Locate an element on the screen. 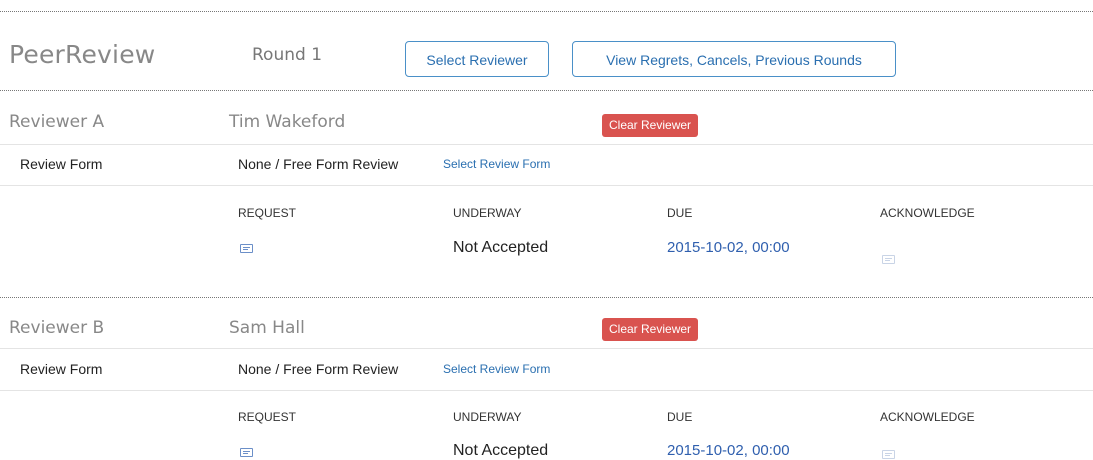 This screenshot has width=1093, height=460. reviewer-label: Reviewer B is located at coordinates (57, 328).